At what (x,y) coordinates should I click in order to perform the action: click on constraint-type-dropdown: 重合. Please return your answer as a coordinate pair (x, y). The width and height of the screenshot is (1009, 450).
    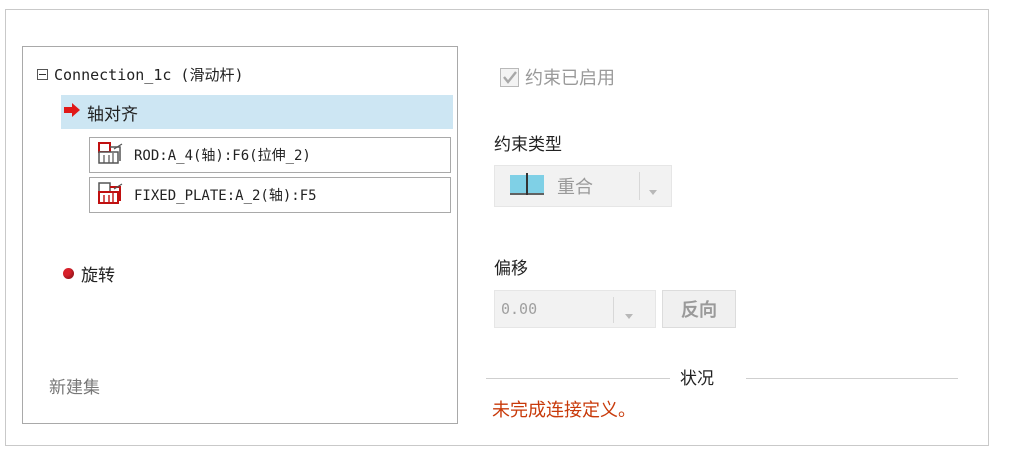
    Looking at the image, I should click on (583, 186).